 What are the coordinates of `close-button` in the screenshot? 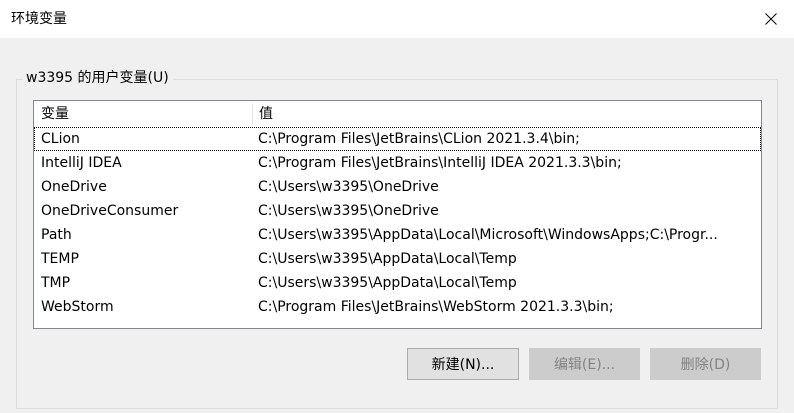 It's located at (771, 19).